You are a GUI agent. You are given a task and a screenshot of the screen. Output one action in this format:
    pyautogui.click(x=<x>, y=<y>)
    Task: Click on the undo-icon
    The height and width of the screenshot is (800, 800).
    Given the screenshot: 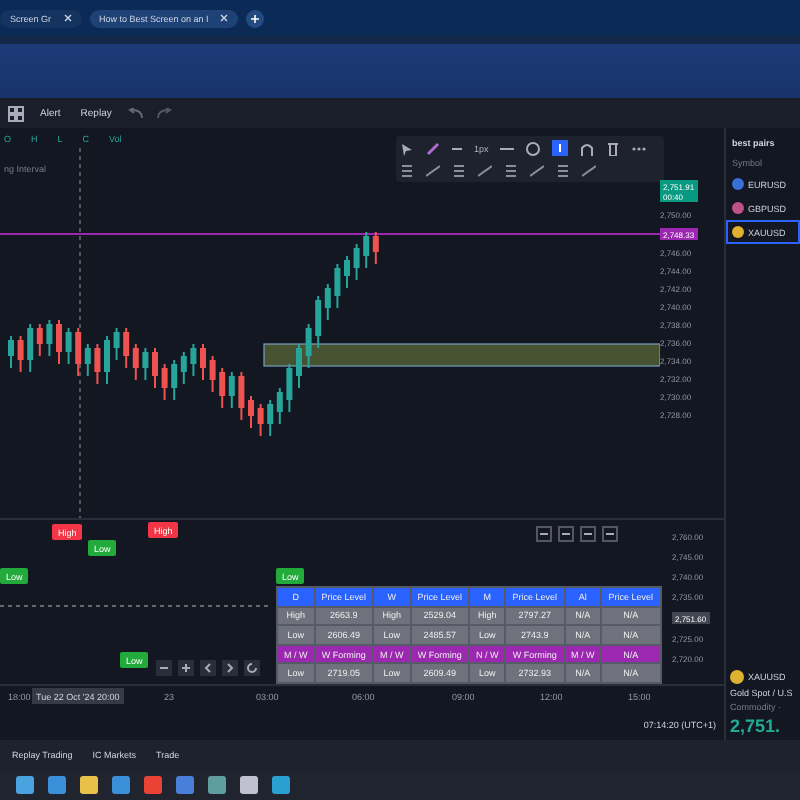 What is the action you would take?
    pyautogui.click(x=135, y=113)
    